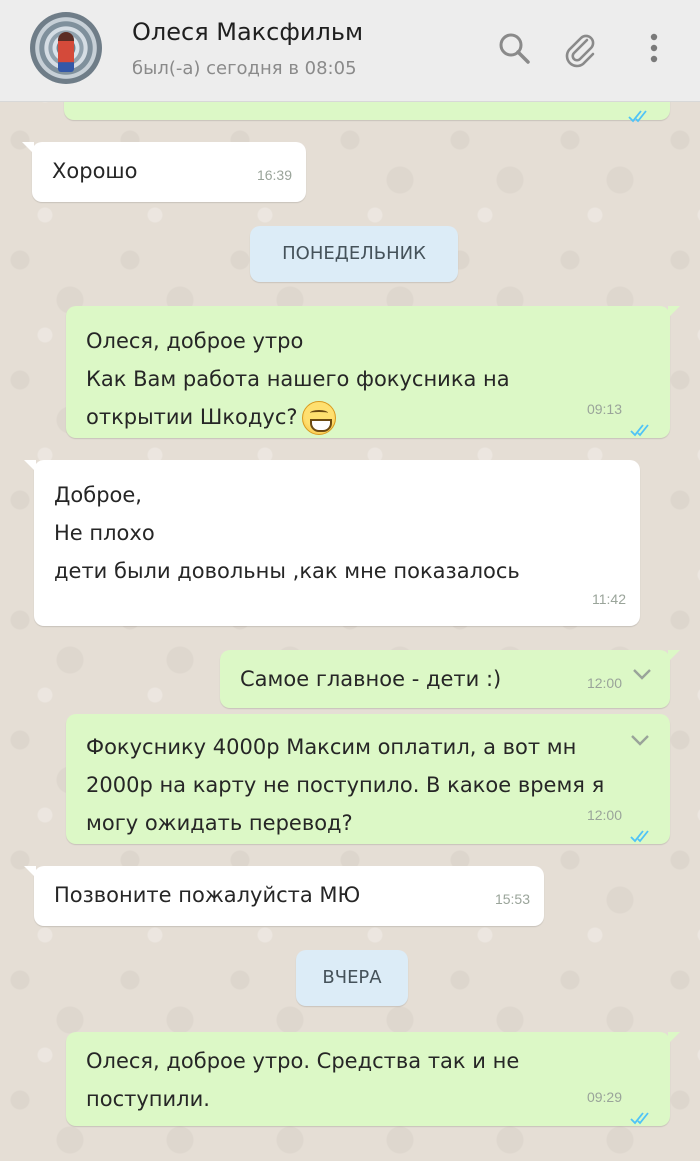 This screenshot has width=700, height=1161. I want to click on grinning-face-icon, so click(318, 418).